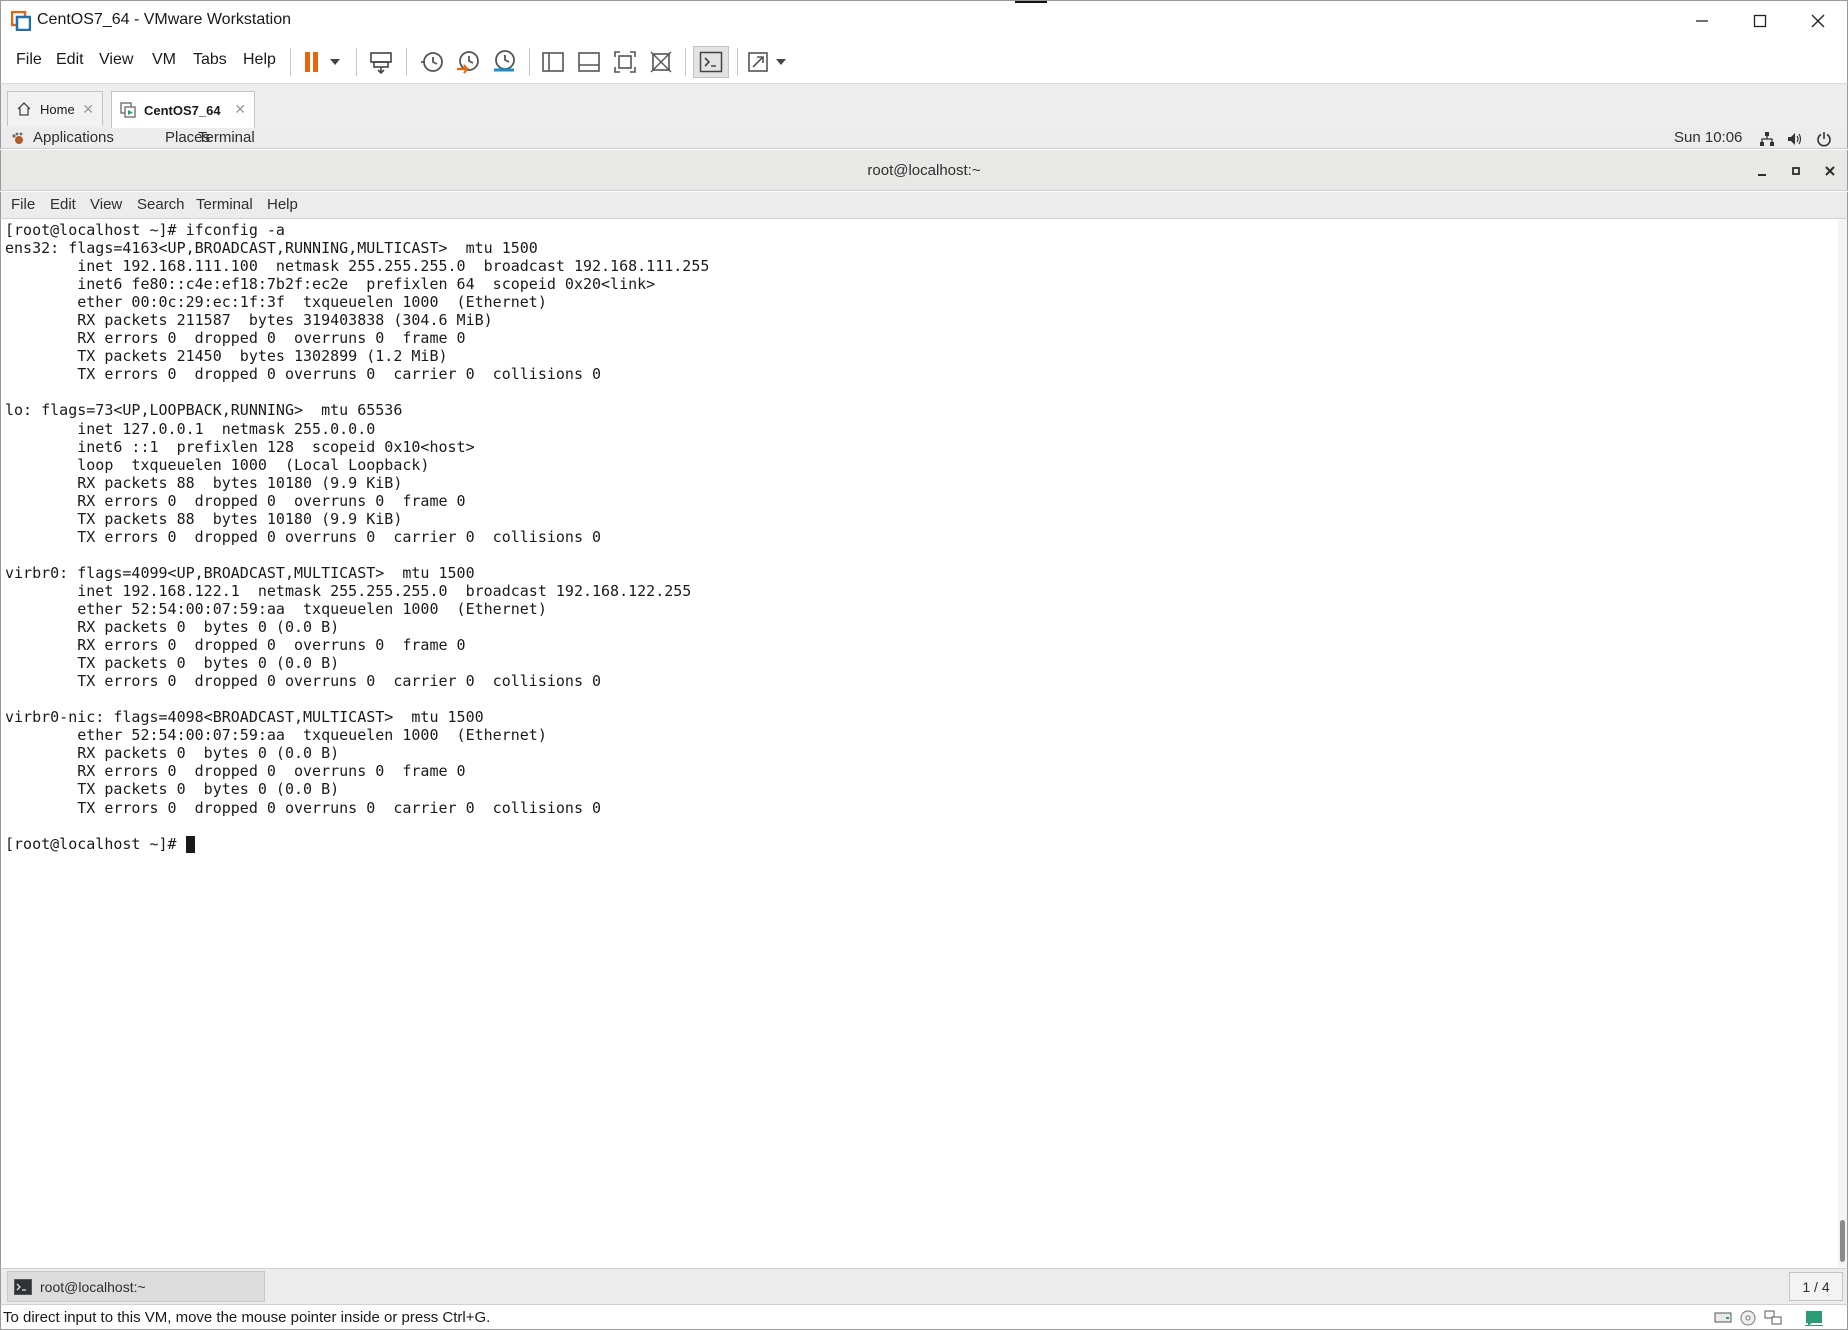 This screenshot has height=1330, width=1848. I want to click on taskbar-terminal-item: root@localhost:~, so click(136, 1286).